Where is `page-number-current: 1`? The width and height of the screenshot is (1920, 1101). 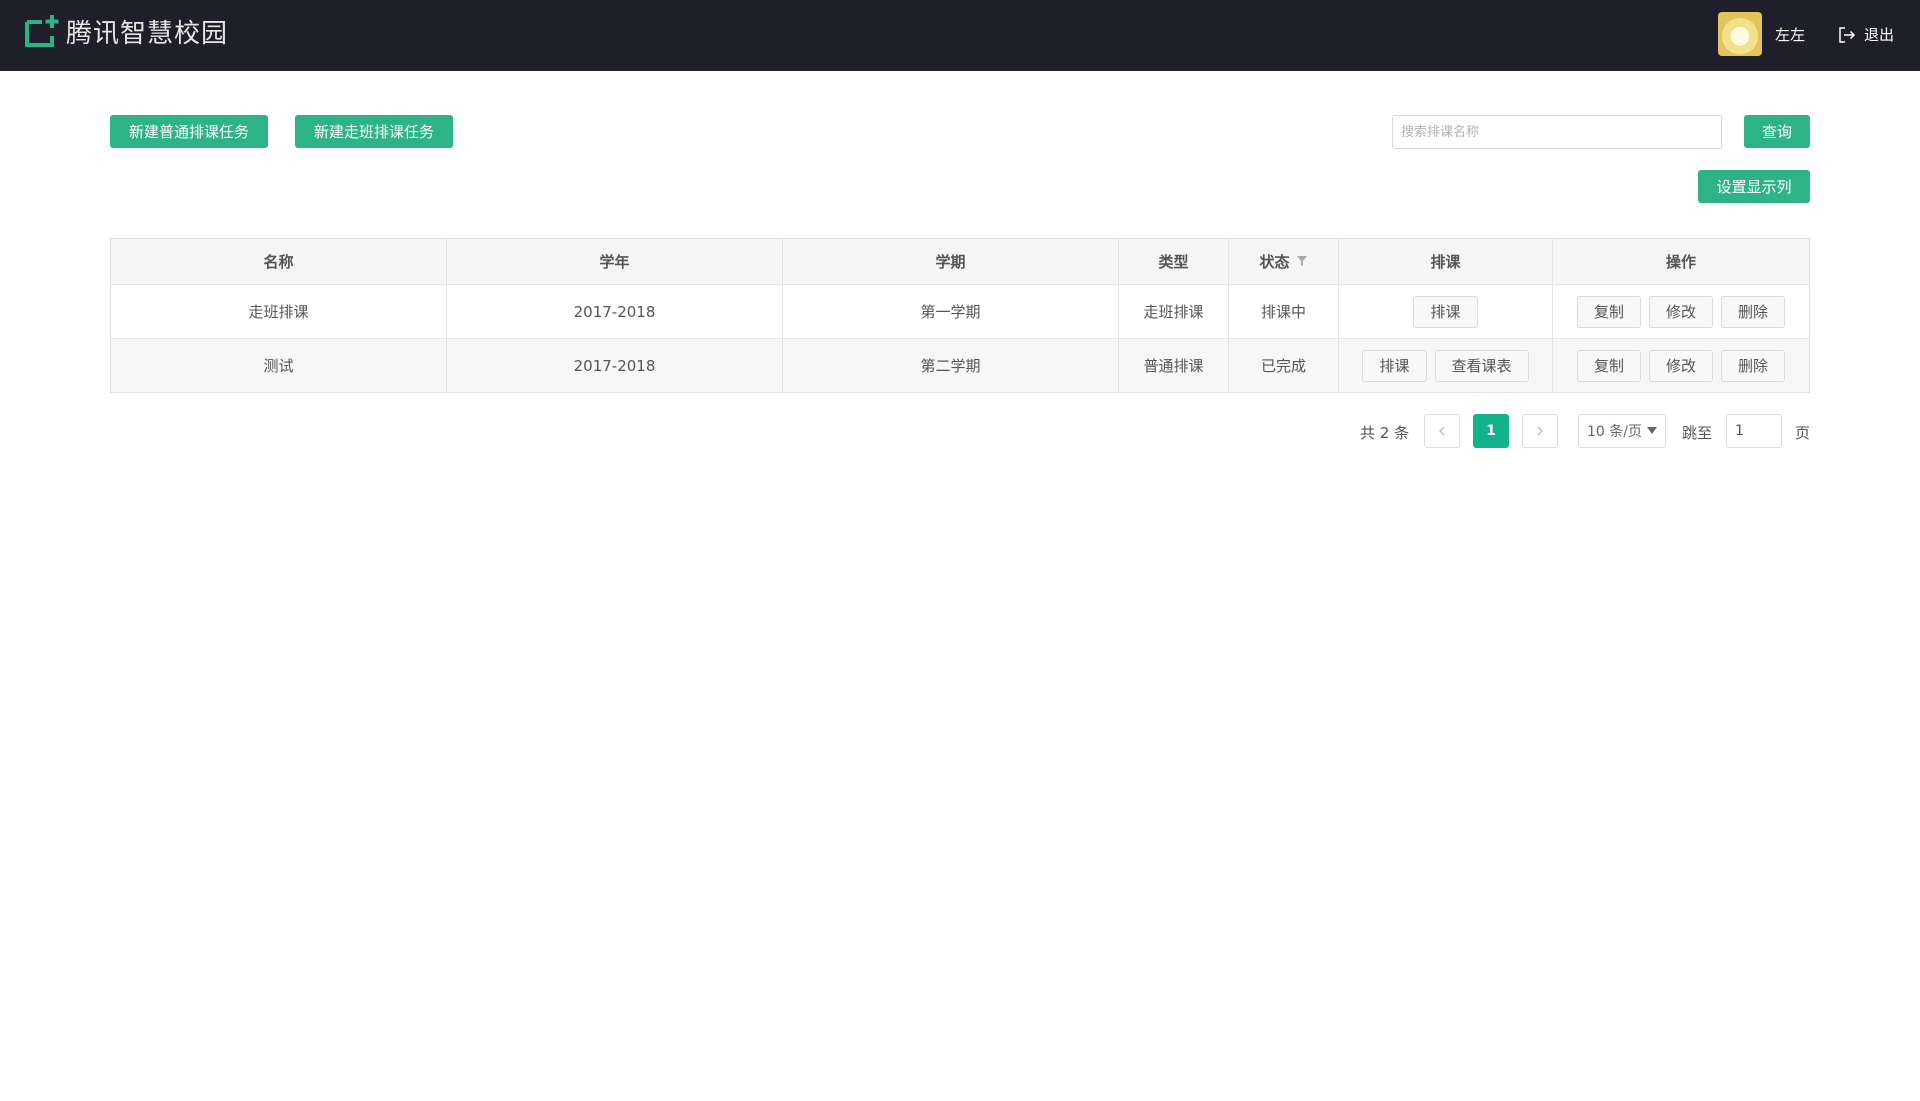 page-number-current: 1 is located at coordinates (1491, 431).